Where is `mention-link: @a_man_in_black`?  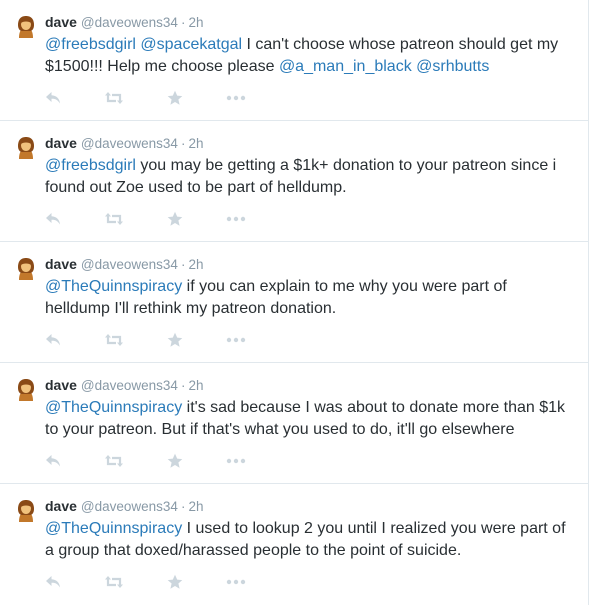 mention-link: @a_man_in_black is located at coordinates (345, 66).